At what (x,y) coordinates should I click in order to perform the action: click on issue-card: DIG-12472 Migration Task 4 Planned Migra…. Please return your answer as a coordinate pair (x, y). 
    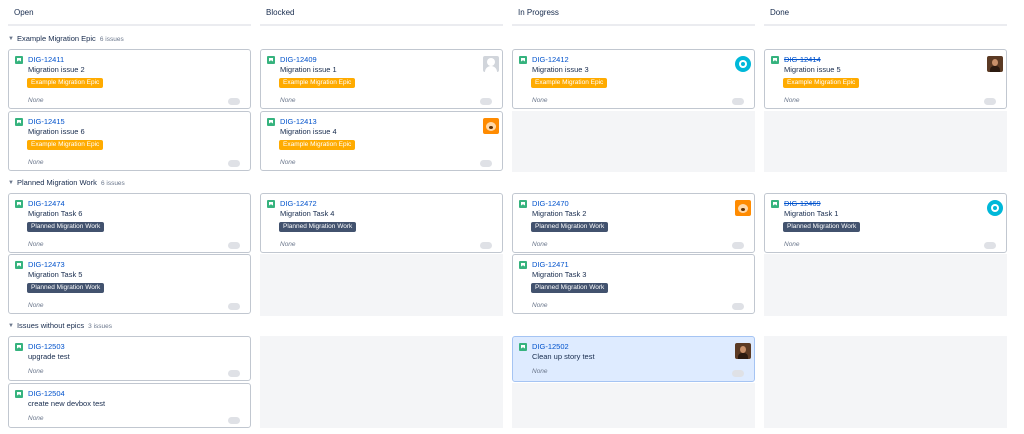
    Looking at the image, I should click on (381, 223).